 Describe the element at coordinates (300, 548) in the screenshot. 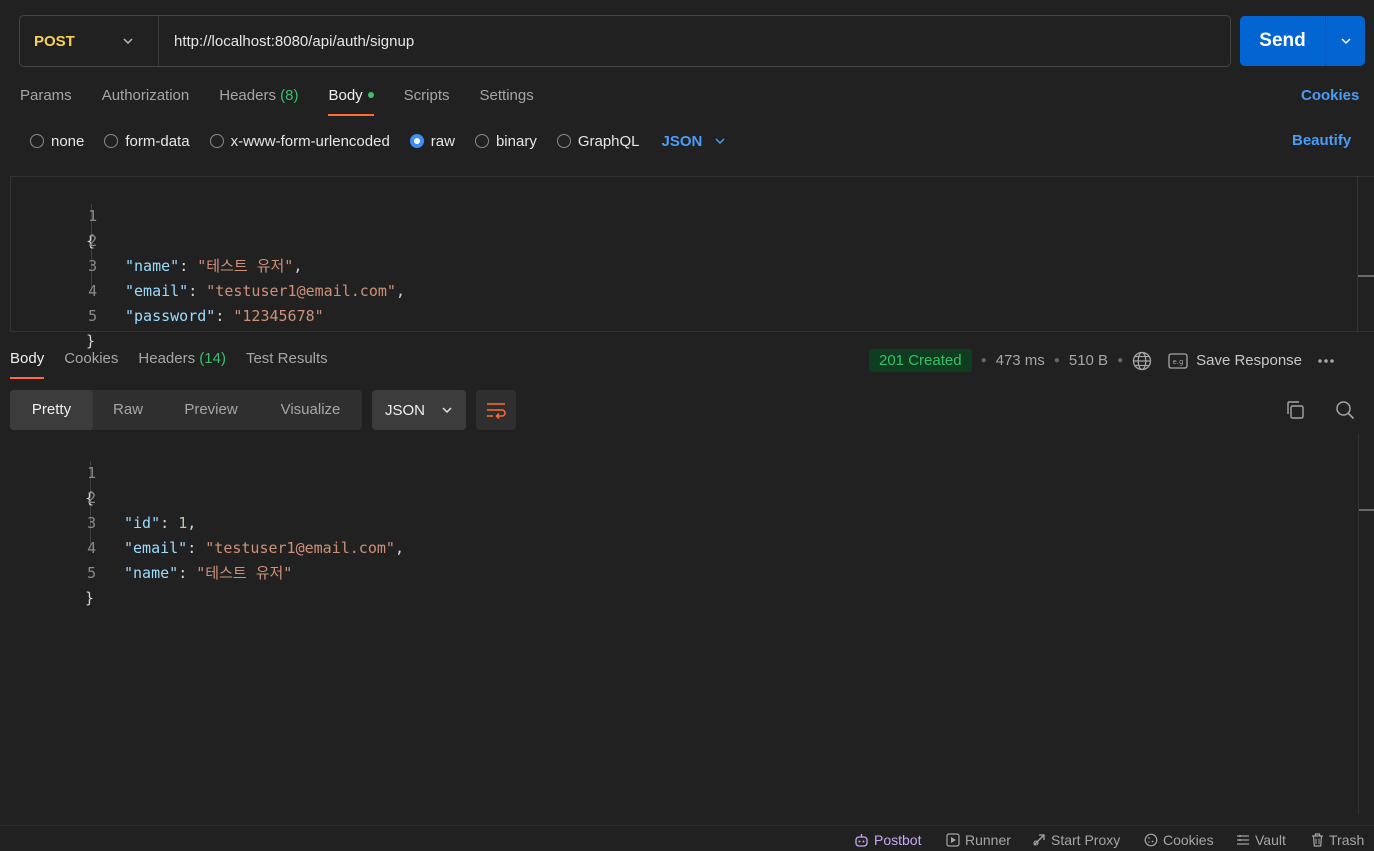

I see `json-string: "testuser1@email.com"` at that location.